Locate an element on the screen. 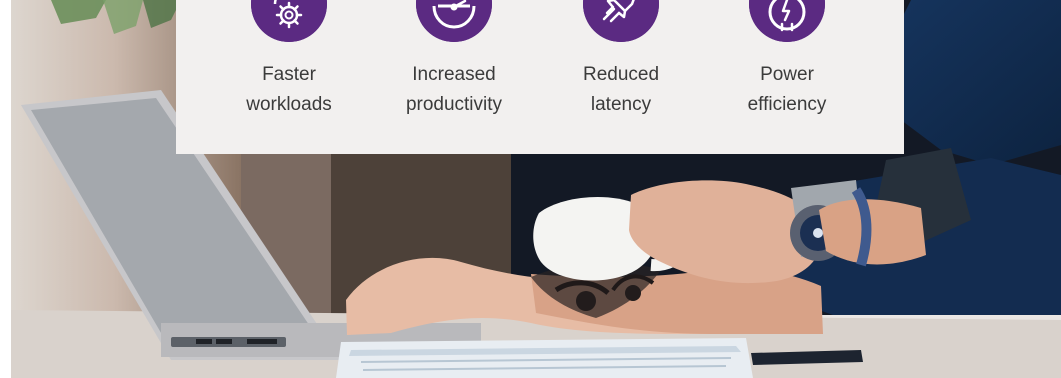 Image resolution: width=1061 pixels, height=378 pixels. dashboard-icon is located at coordinates (454, 21).